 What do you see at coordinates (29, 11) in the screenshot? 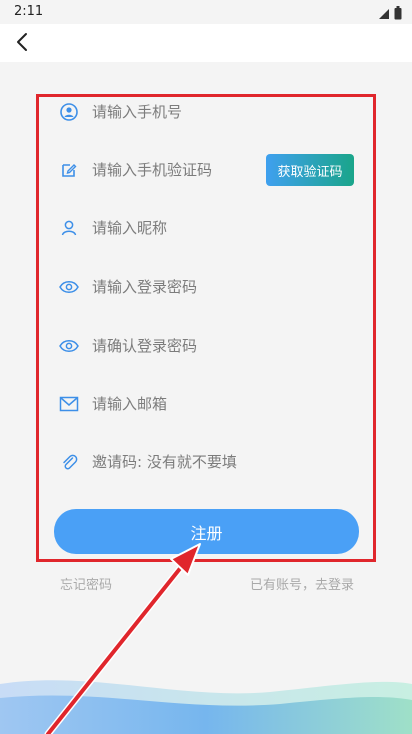
I see `status-time: 2:11` at bounding box center [29, 11].